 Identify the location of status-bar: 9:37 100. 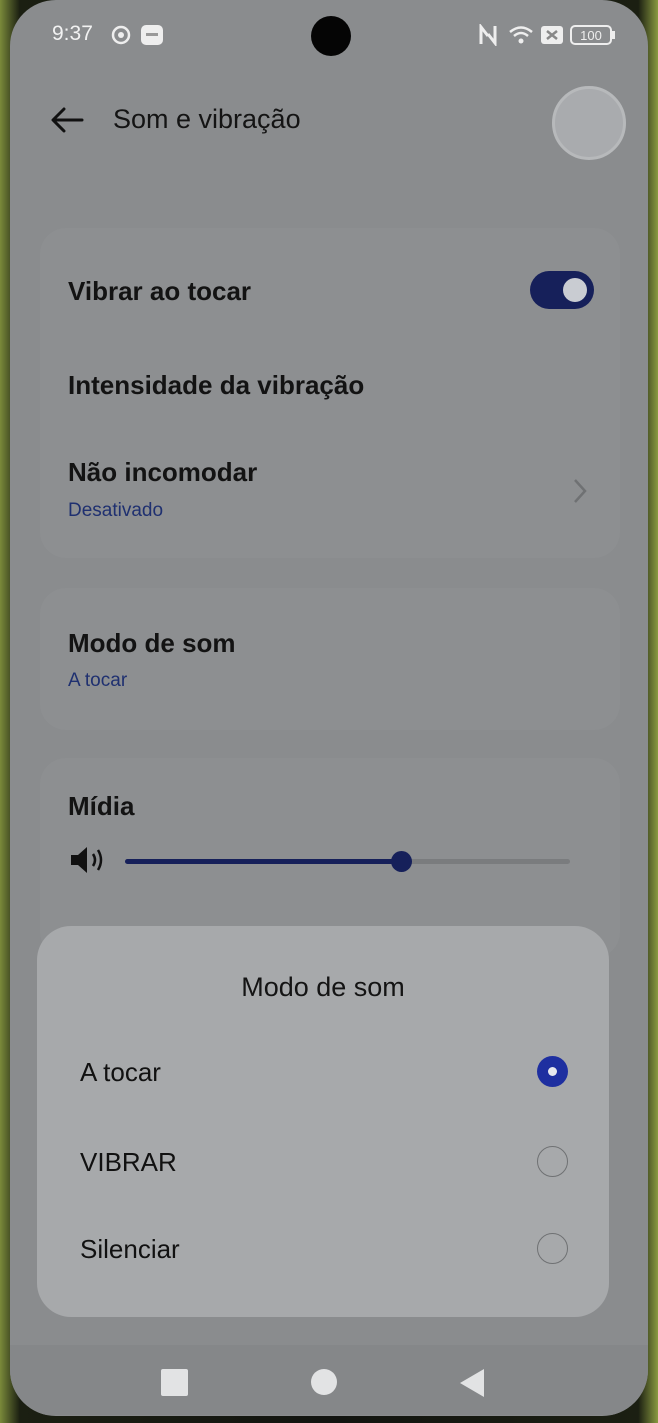
(329, 35).